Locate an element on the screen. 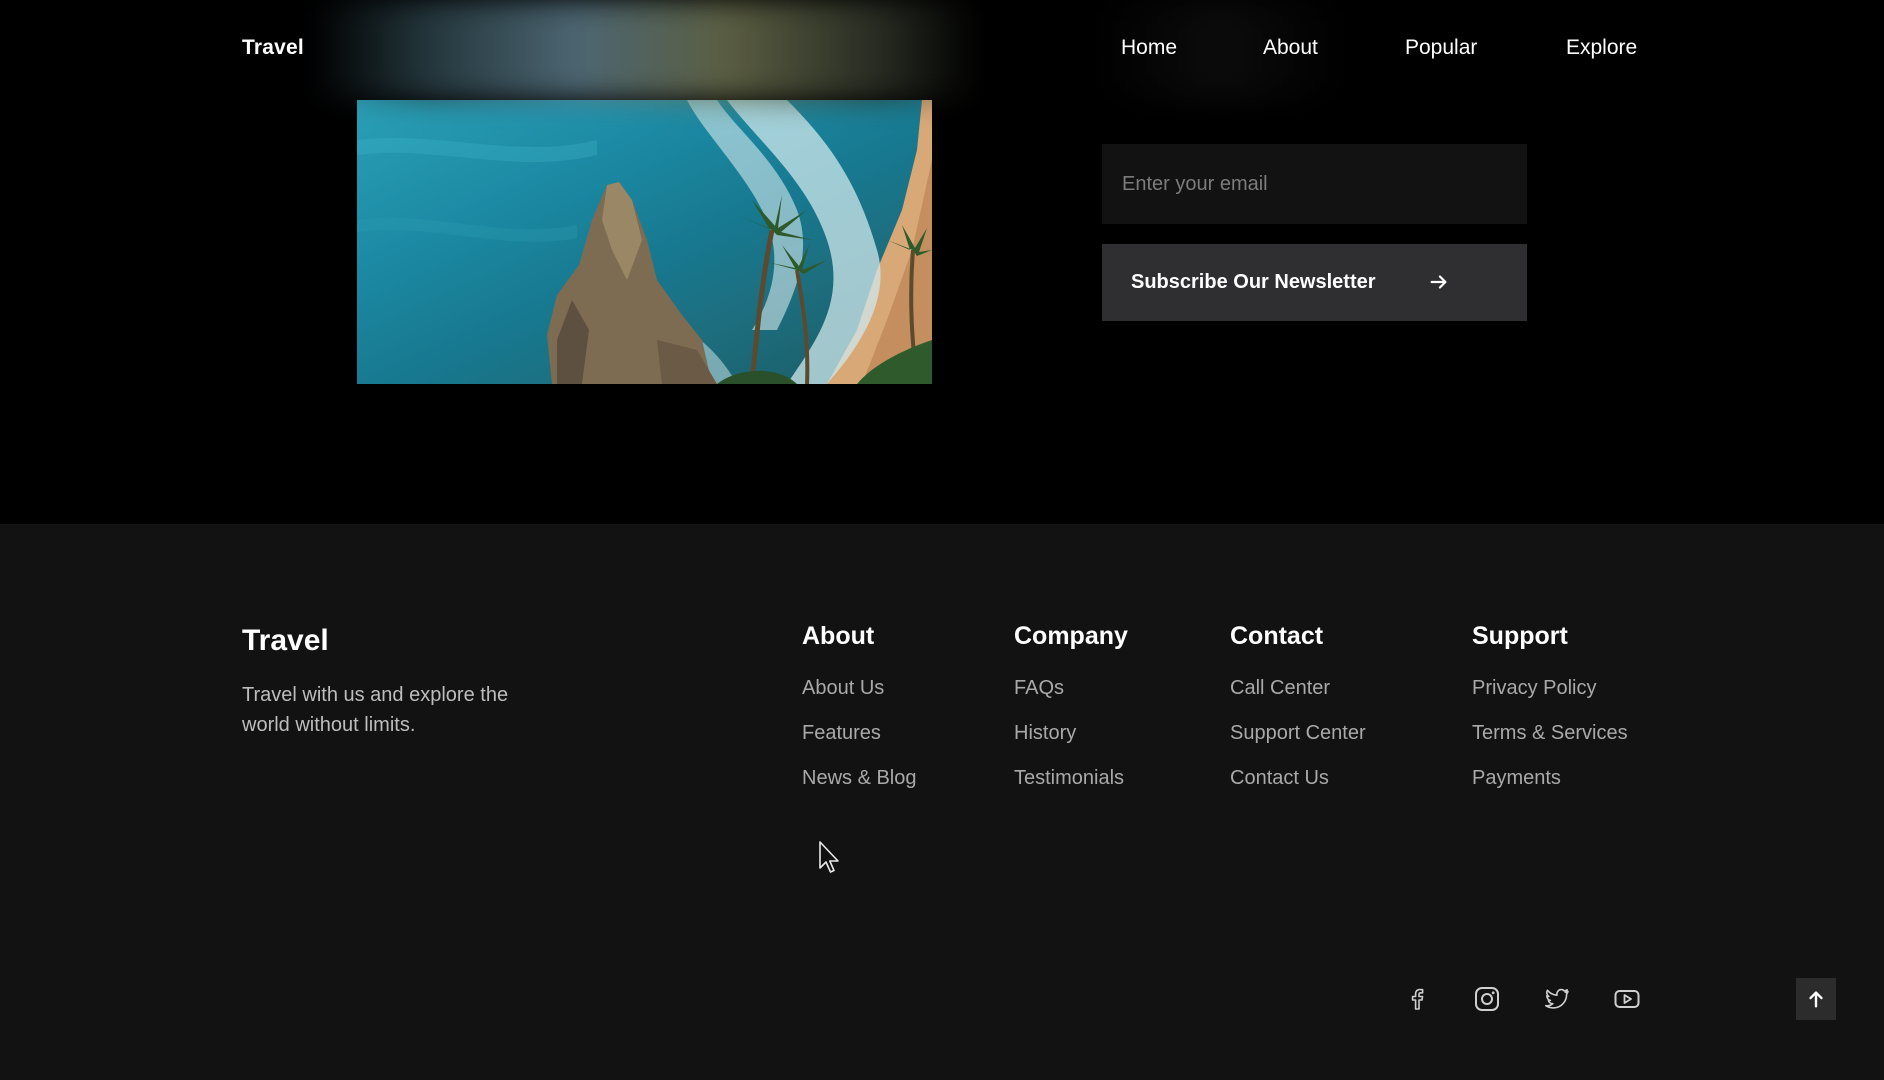 The width and height of the screenshot is (1884, 1080). nav-link-explore: Explore is located at coordinates (1601, 48).